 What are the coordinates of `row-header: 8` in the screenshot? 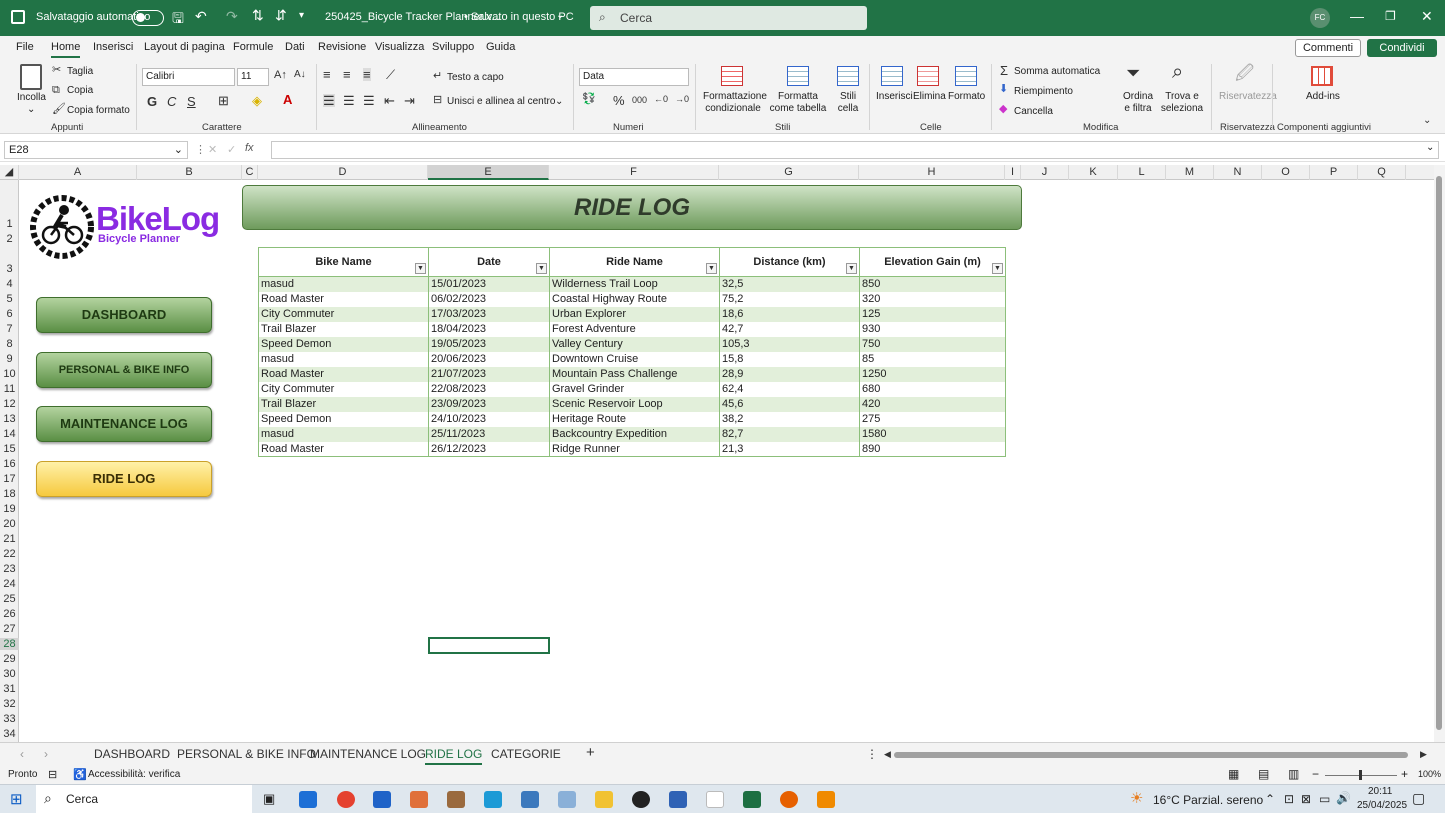 It's located at (9, 344).